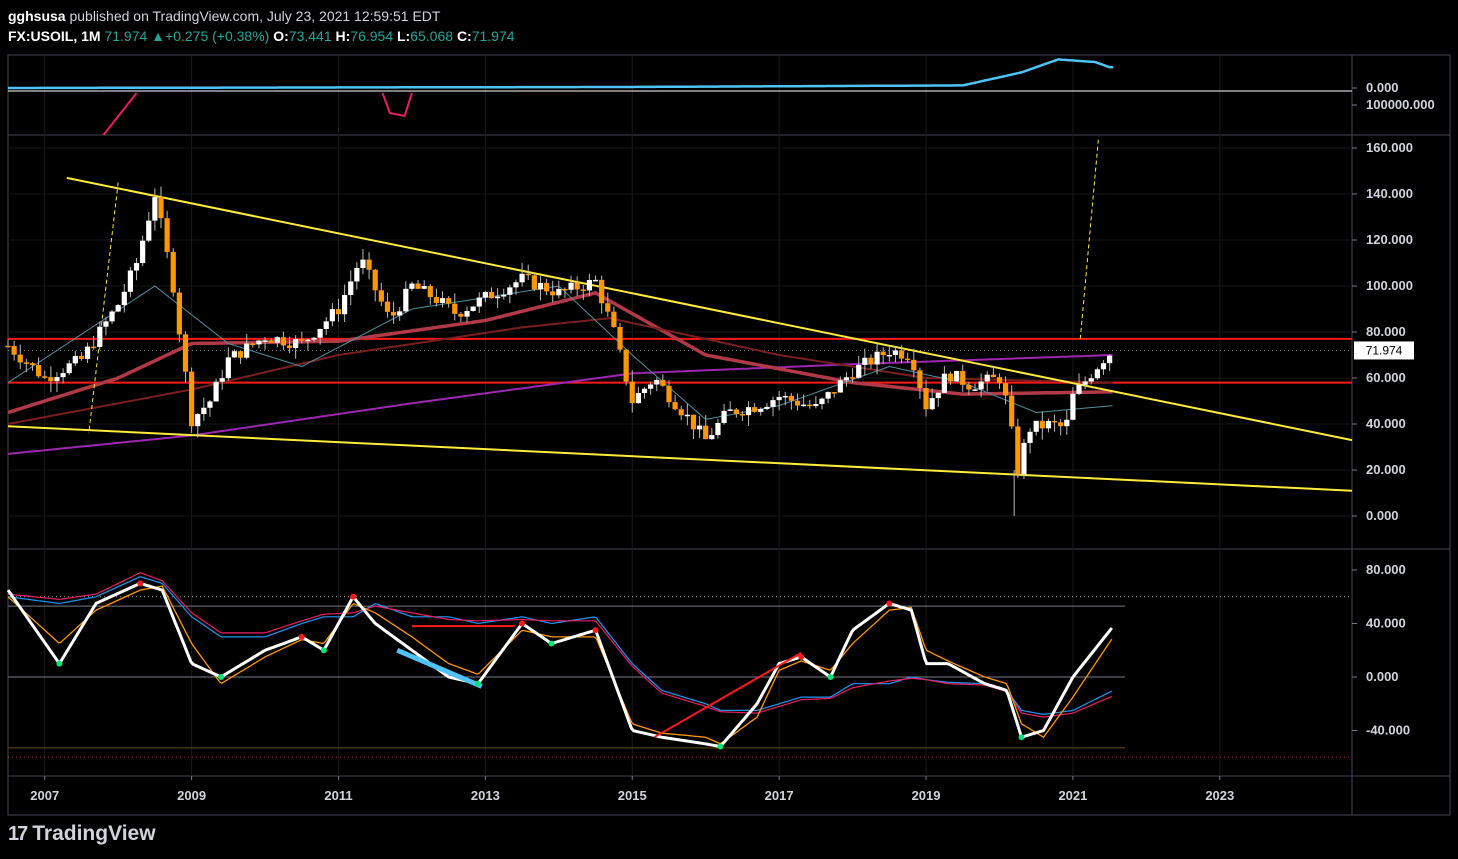 The height and width of the screenshot is (859, 1458). What do you see at coordinates (680, 458) in the screenshot?
I see `trendline` at bounding box center [680, 458].